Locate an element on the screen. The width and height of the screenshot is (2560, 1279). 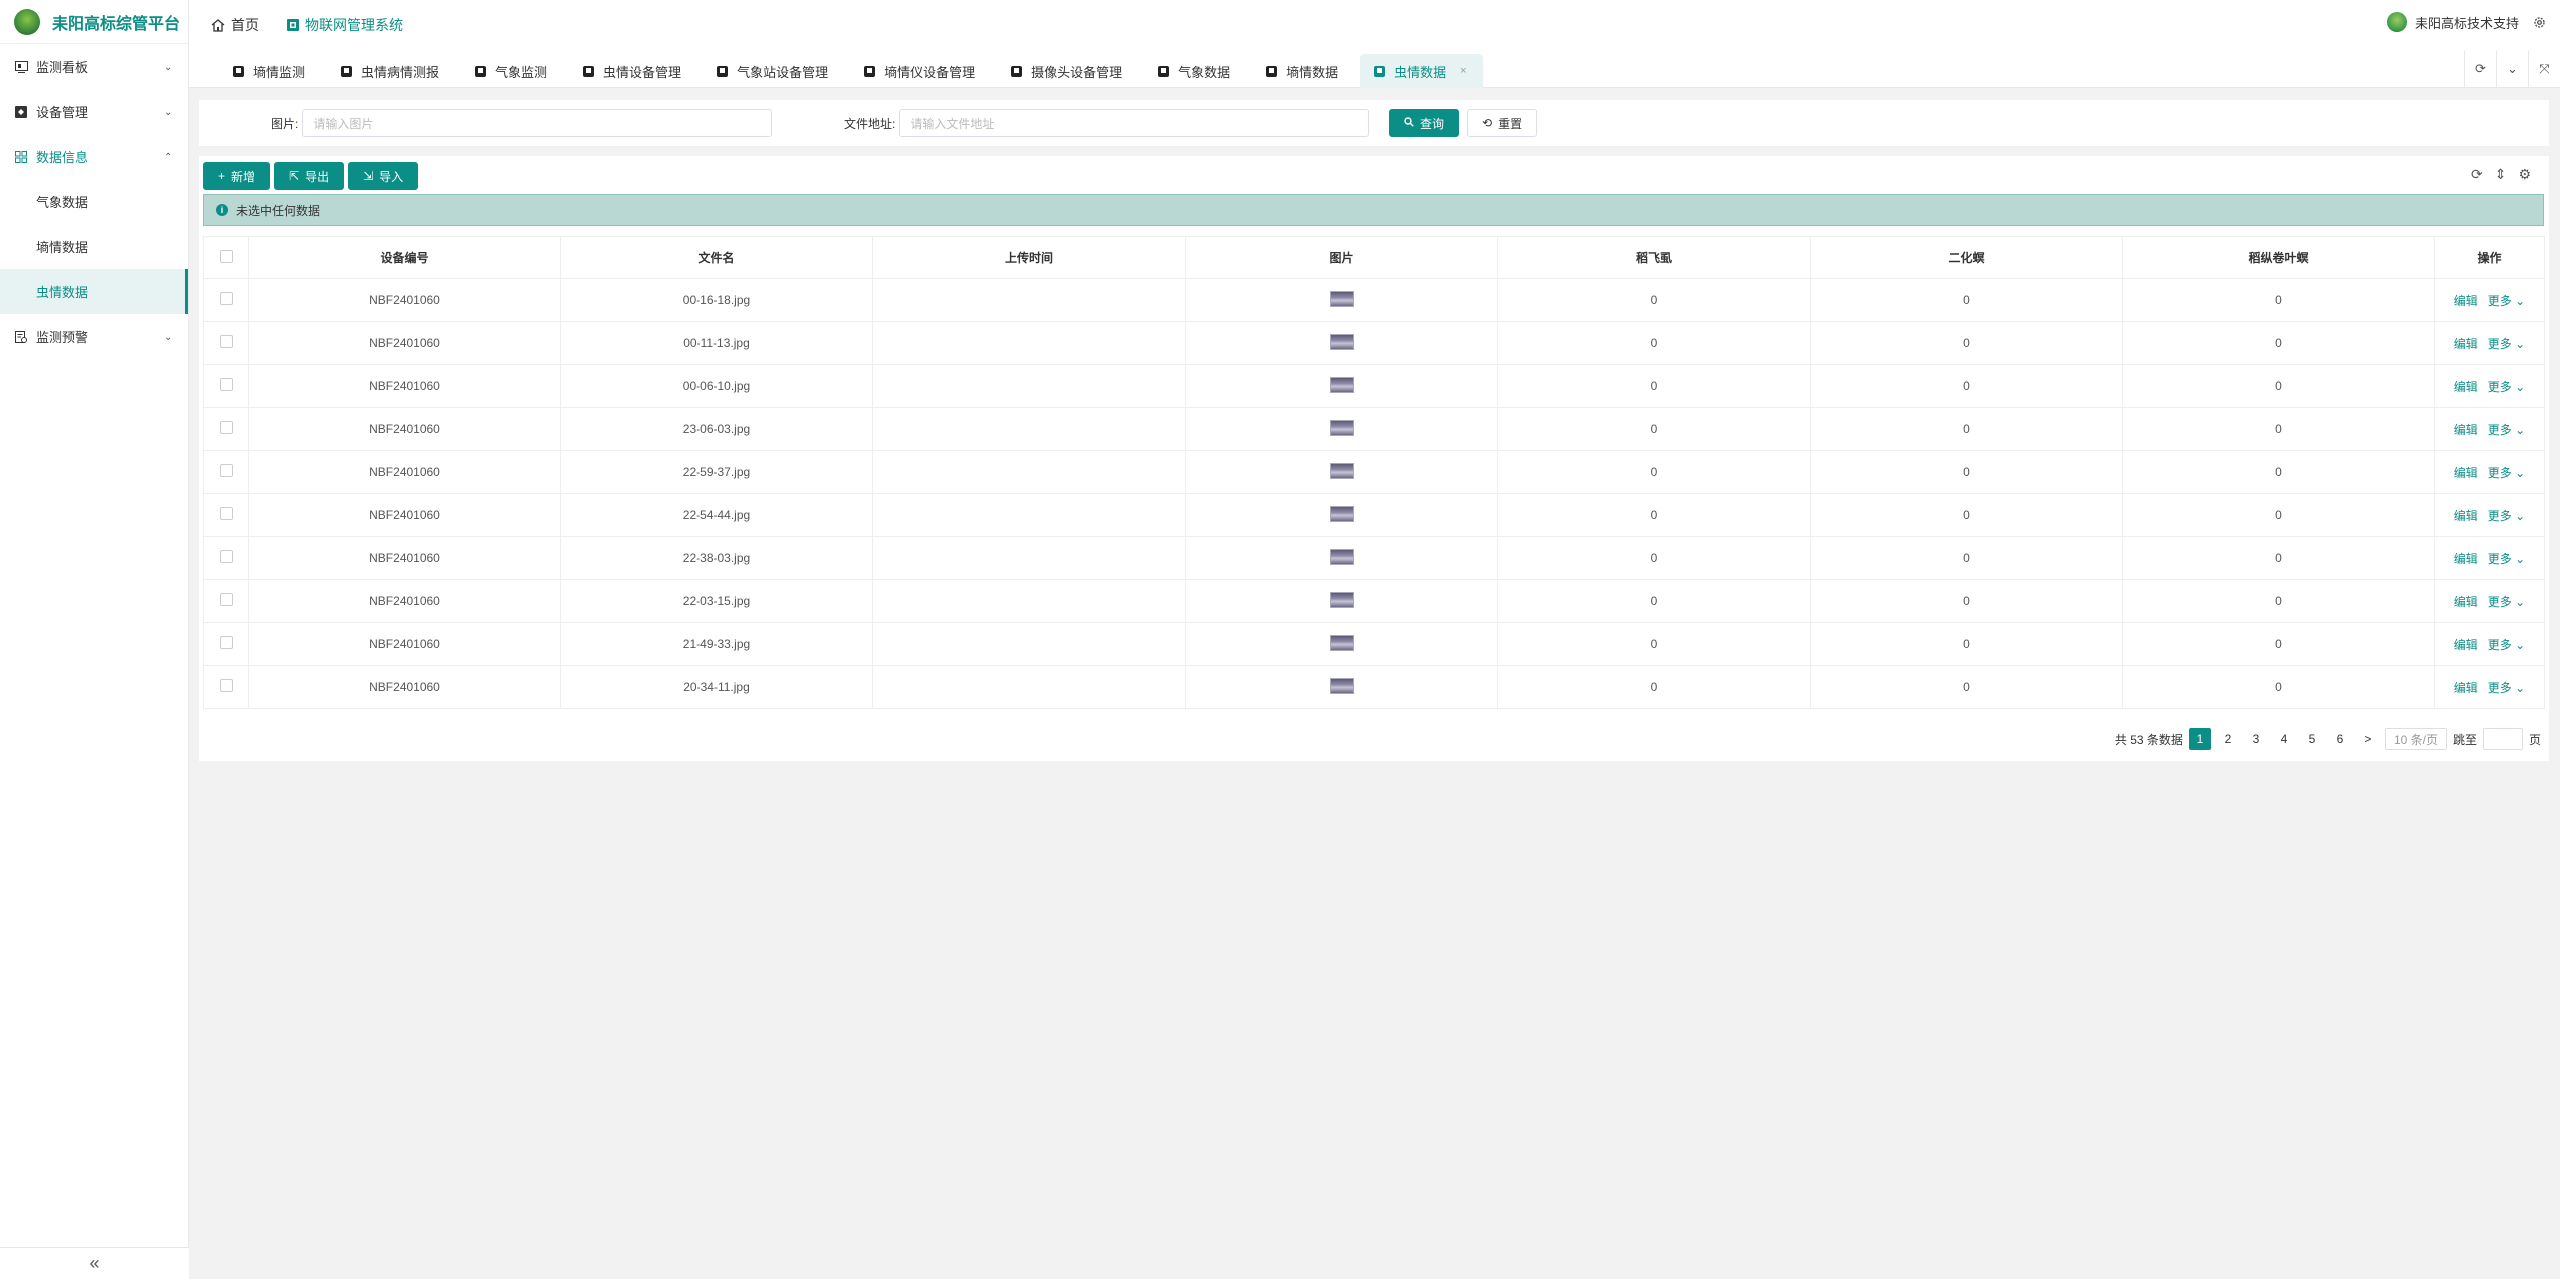
tab-weather-station-device: 气象站设备管理 is located at coordinates (773, 71).